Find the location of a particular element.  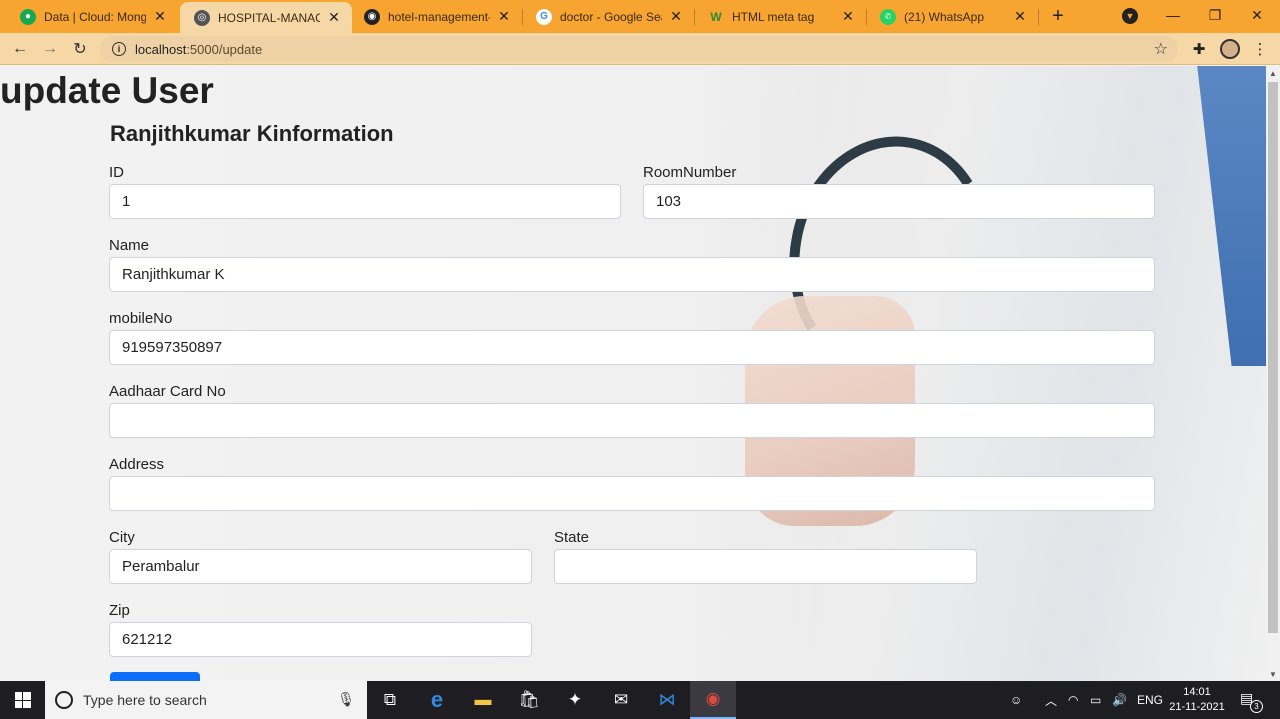

tab-whatsapp: ✆ (21) WhatsApp ✕ is located at coordinates (952, 16).